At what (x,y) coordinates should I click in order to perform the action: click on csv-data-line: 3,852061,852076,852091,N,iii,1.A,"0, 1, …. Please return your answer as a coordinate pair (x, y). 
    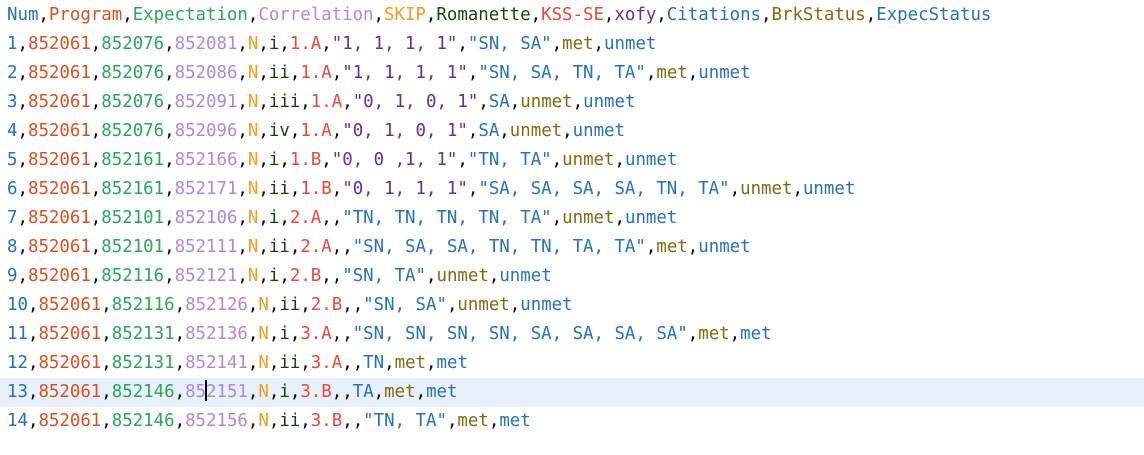
    Looking at the image, I should click on (572, 102).